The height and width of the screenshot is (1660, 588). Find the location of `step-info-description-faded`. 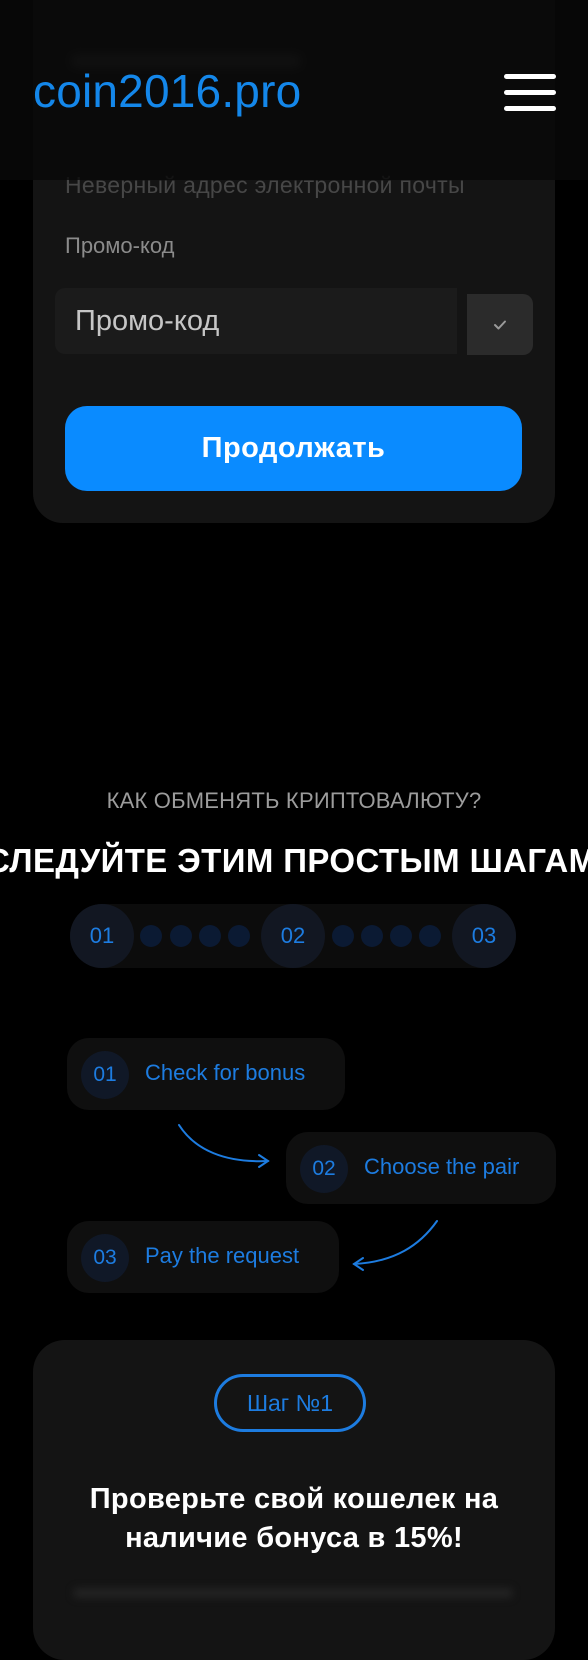

step-info-description-faded is located at coordinates (293, 1593).